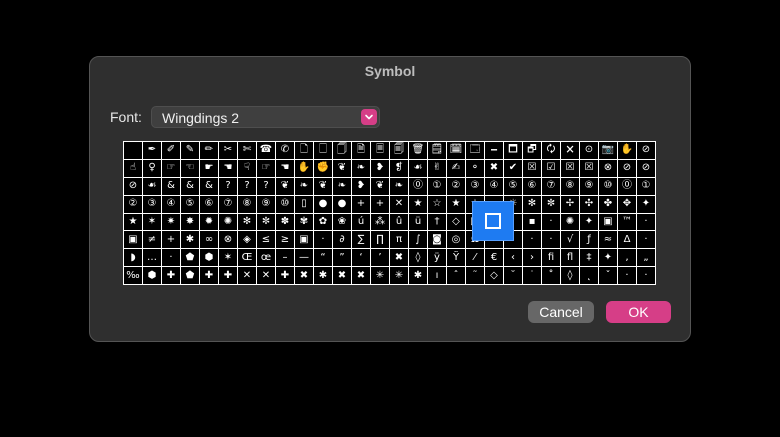 The width and height of the screenshot is (780, 437). Describe the element at coordinates (418, 168) in the screenshot. I see `symbol-cell: ☙` at that location.